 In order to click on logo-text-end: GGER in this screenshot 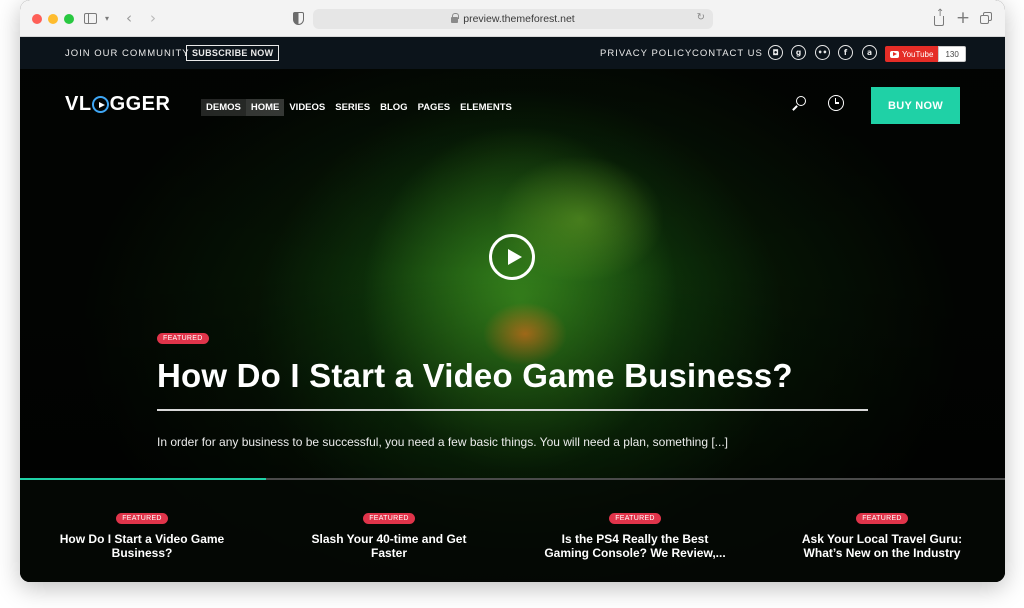, I will do `click(140, 104)`.